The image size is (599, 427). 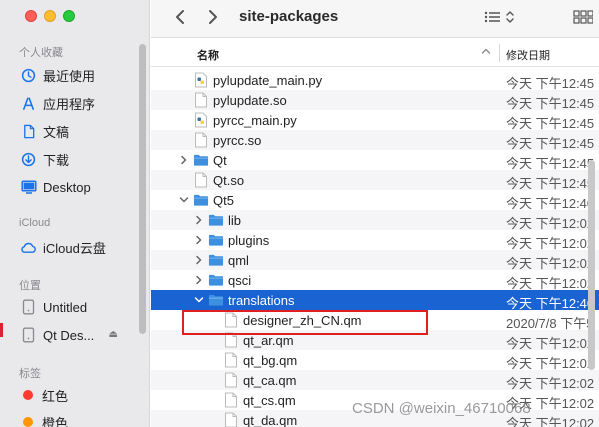 What do you see at coordinates (375, 360) in the screenshot?
I see `file-row: qt_bg.qm 今天 下午12:02` at bounding box center [375, 360].